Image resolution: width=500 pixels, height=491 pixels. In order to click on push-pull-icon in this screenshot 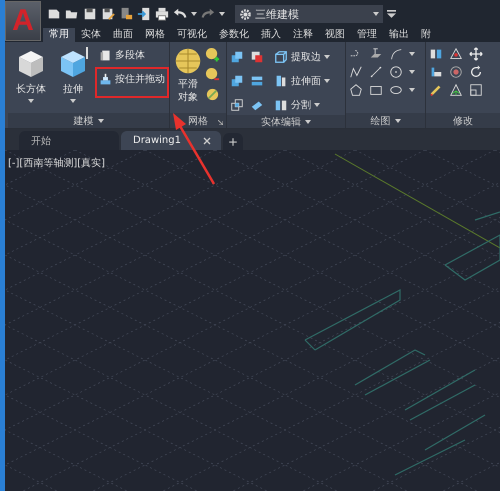, I will do `click(105, 79)`.